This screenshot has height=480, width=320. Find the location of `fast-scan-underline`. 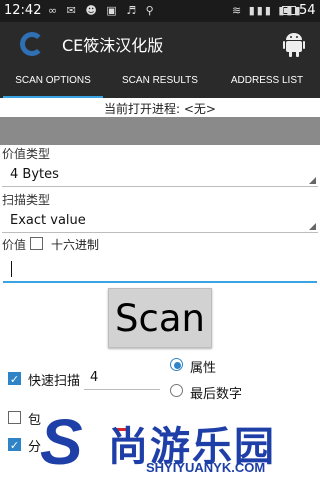

fast-scan-underline is located at coordinates (122, 389).